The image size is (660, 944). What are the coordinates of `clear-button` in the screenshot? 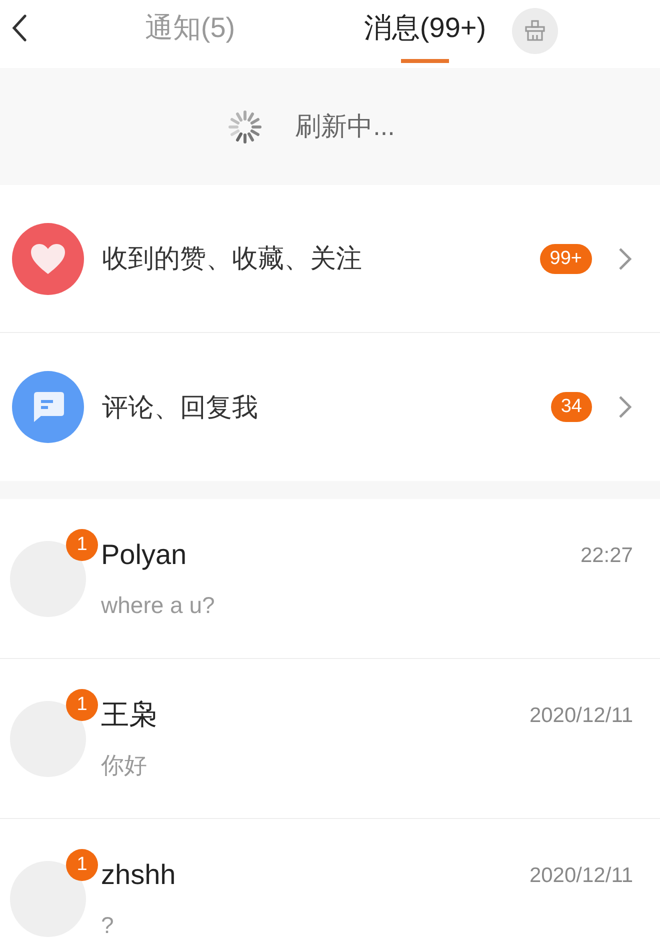 It's located at (535, 31).